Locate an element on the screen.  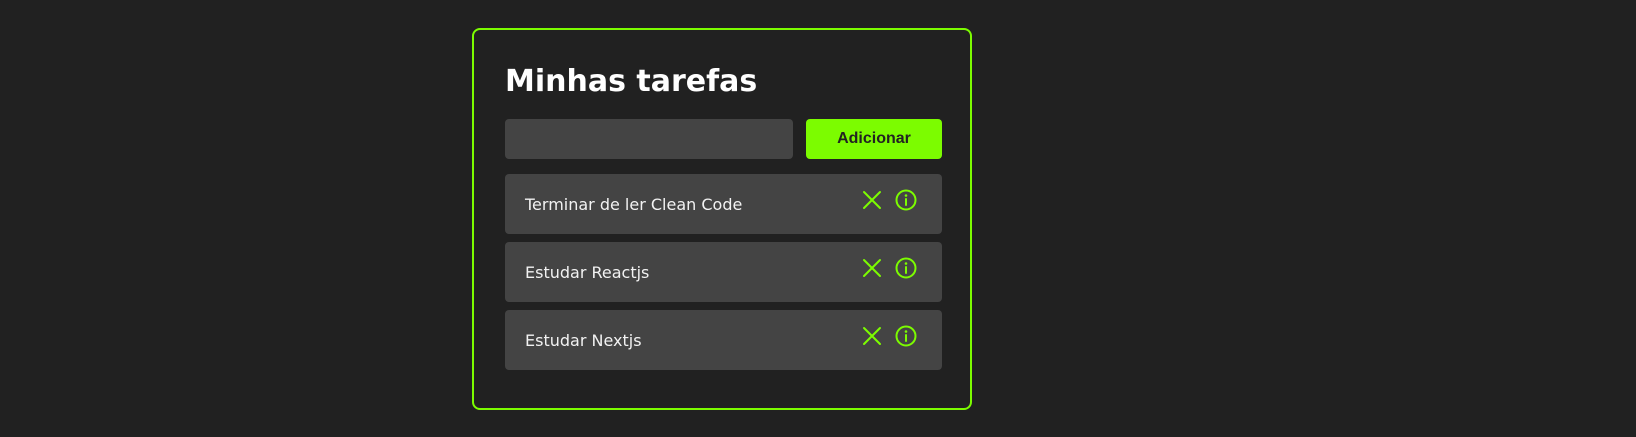
task-title: Estudar Nextjs is located at coordinates (583, 340).